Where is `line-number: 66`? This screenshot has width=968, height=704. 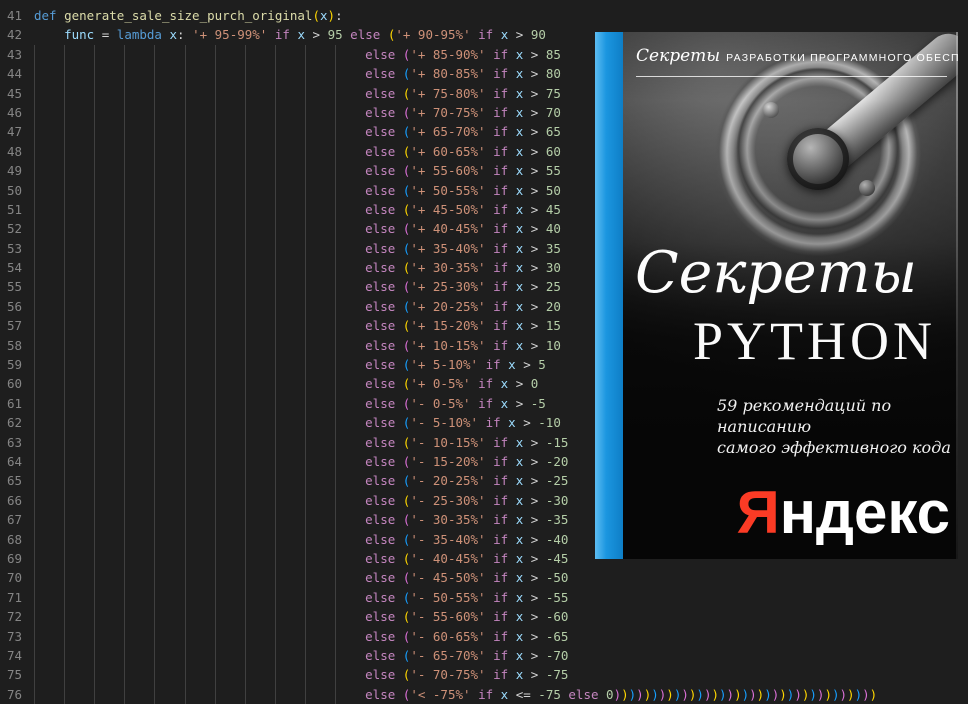 line-number: 66 is located at coordinates (11, 500).